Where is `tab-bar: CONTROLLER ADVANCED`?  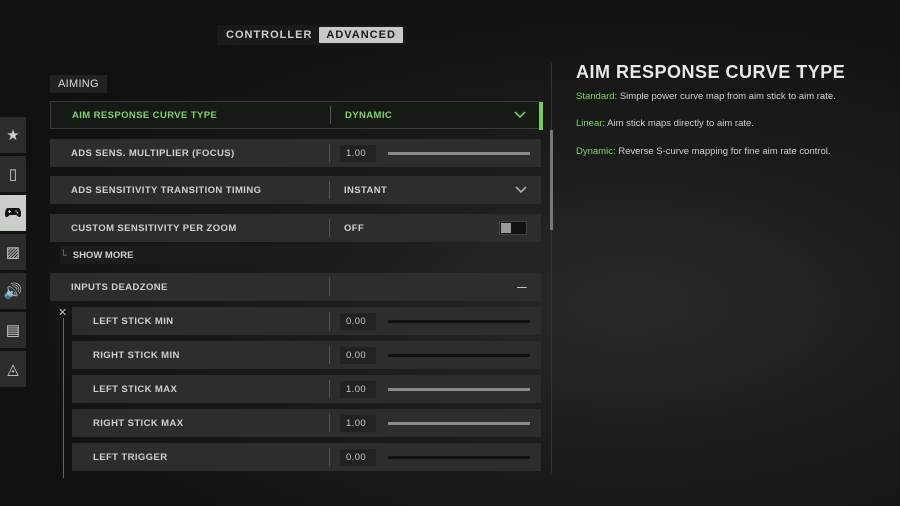
tab-bar: CONTROLLER ADVANCED is located at coordinates (311, 35).